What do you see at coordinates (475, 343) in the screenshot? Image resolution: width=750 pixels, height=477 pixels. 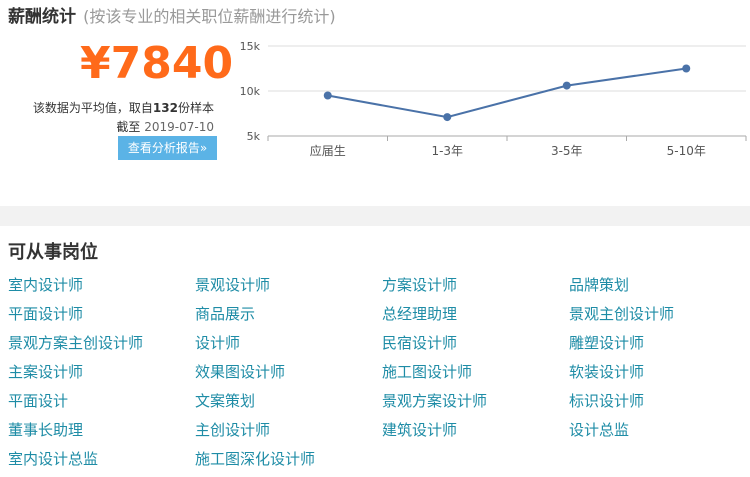 I see `job-link: 民宿设计师` at bounding box center [475, 343].